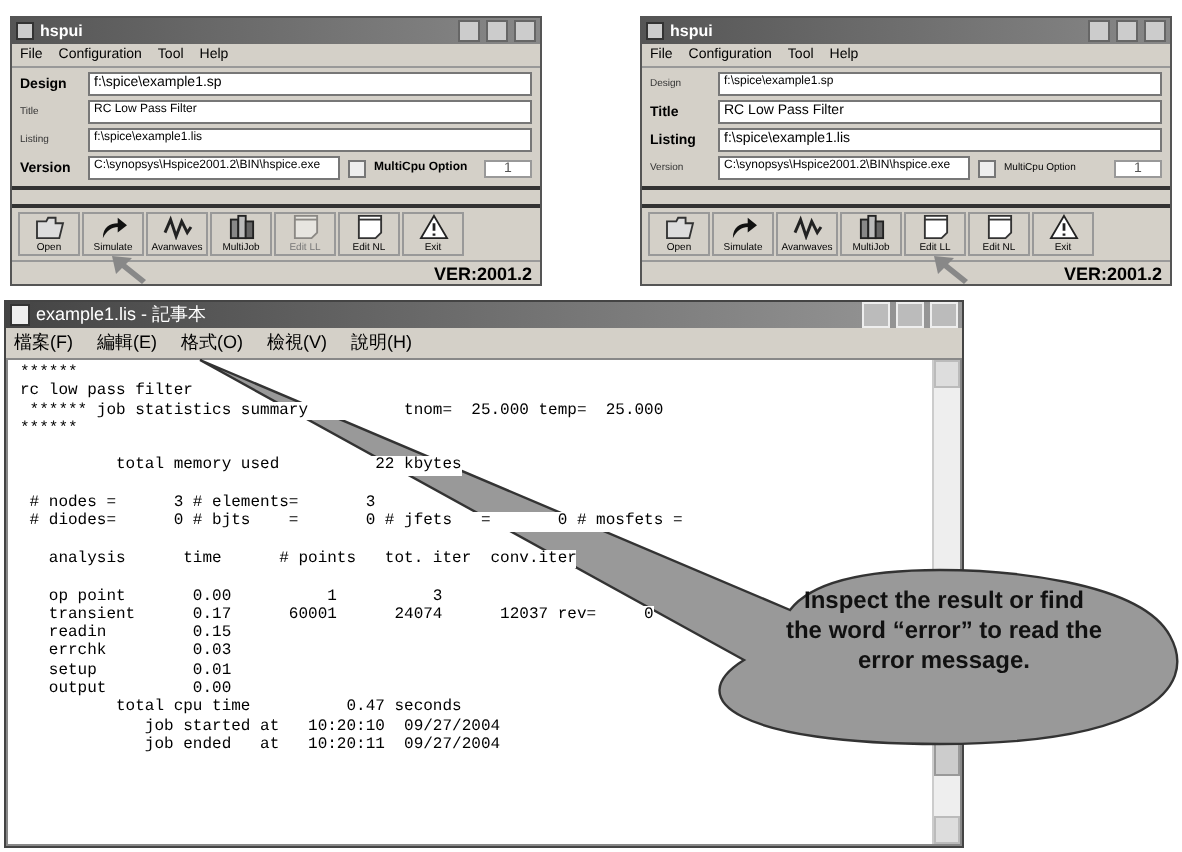 This screenshot has height=852, width=1182. I want to click on menu-item: 格式(O), so click(212, 343).